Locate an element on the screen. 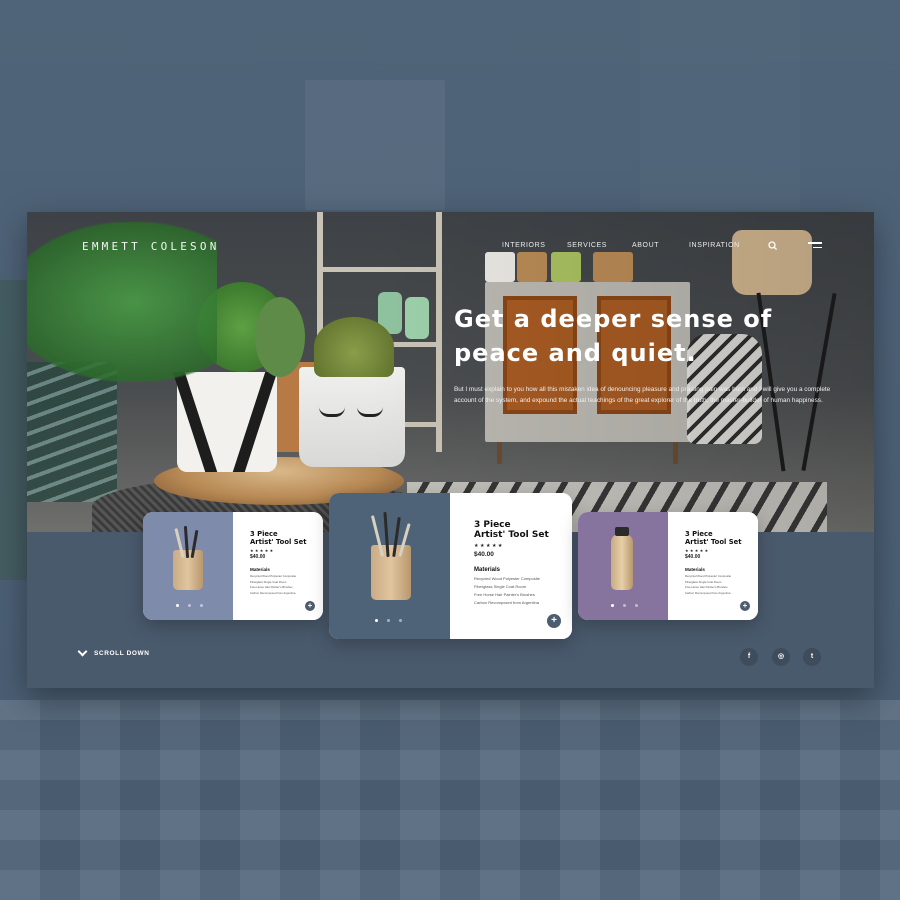 The height and width of the screenshot is (900, 900). scroll-down-label: SCROLL DOWN is located at coordinates (122, 653).